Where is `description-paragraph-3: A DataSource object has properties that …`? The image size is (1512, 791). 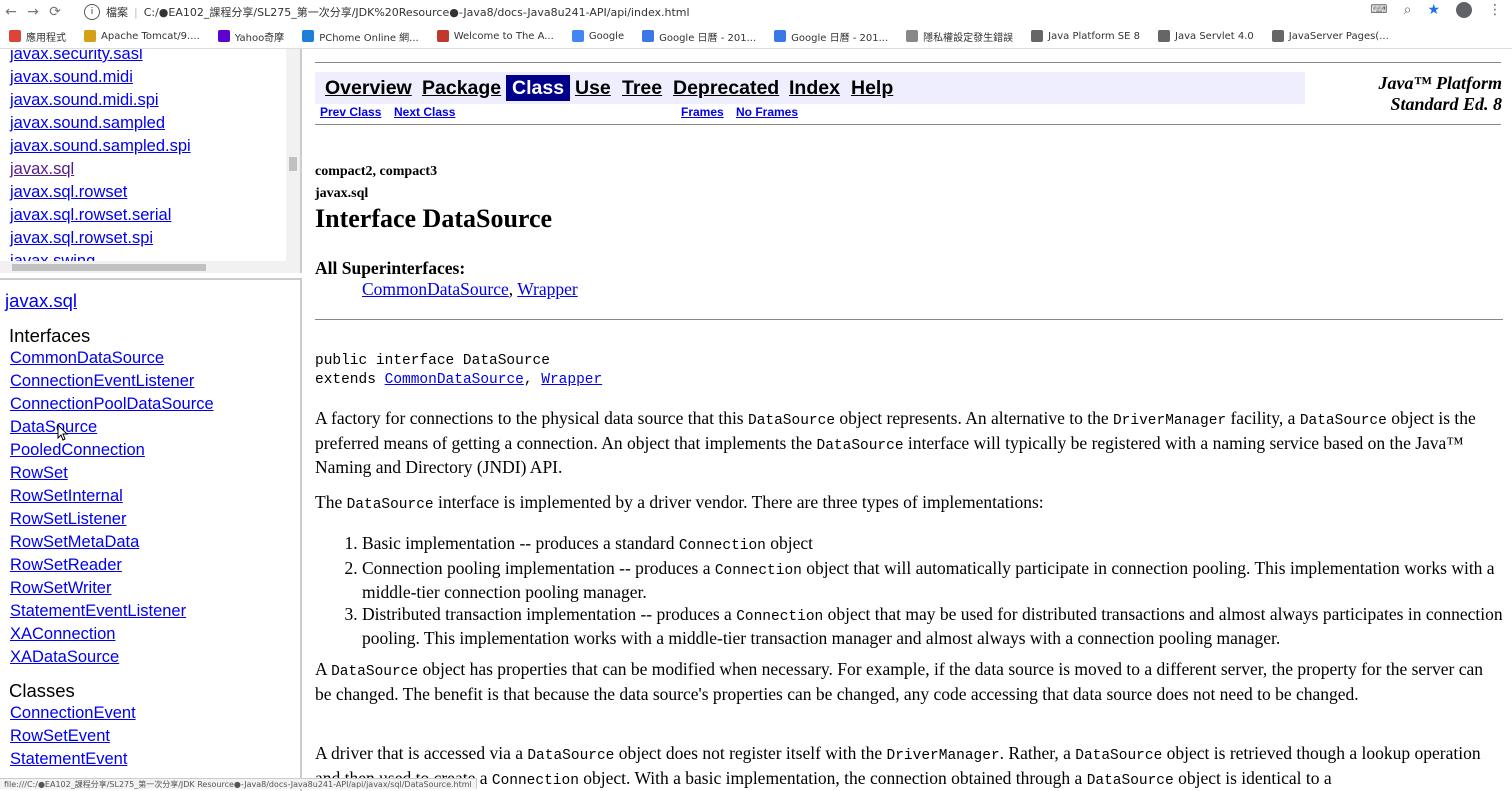 description-paragraph-3: A DataSource object has properties that … is located at coordinates (909, 682).